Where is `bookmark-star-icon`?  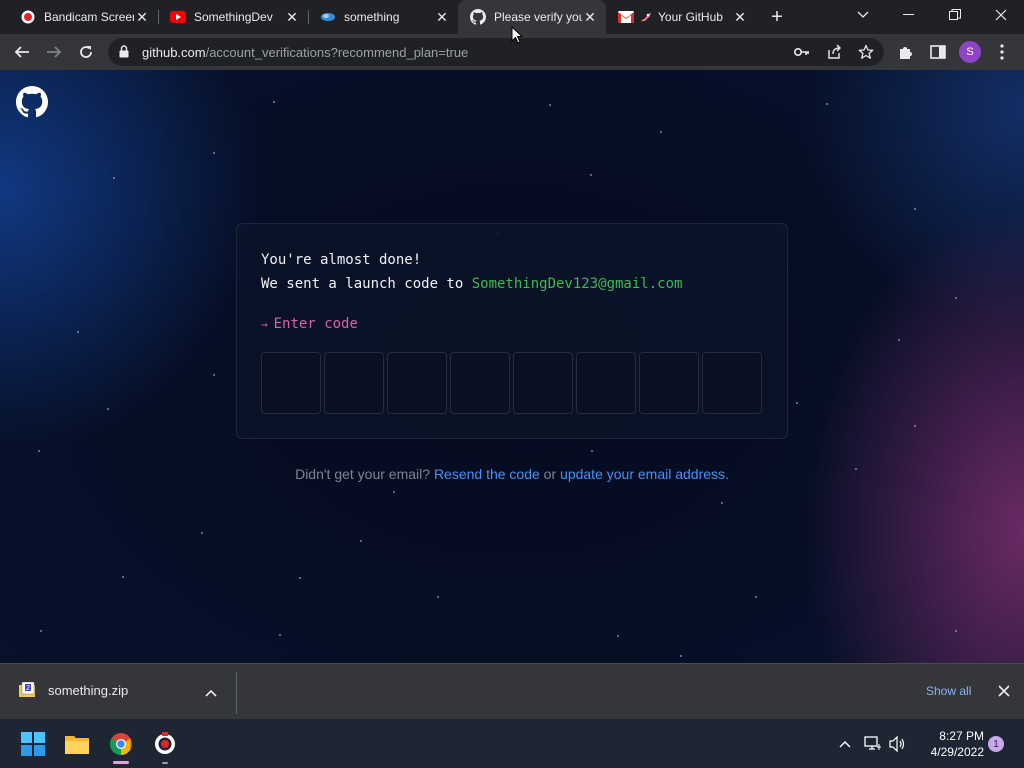
bookmark-star-icon is located at coordinates (866, 52).